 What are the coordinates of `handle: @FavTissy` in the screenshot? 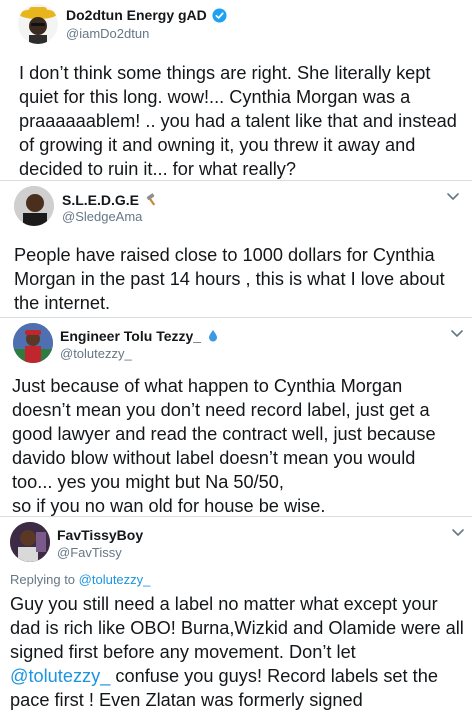 It's located at (89, 552).